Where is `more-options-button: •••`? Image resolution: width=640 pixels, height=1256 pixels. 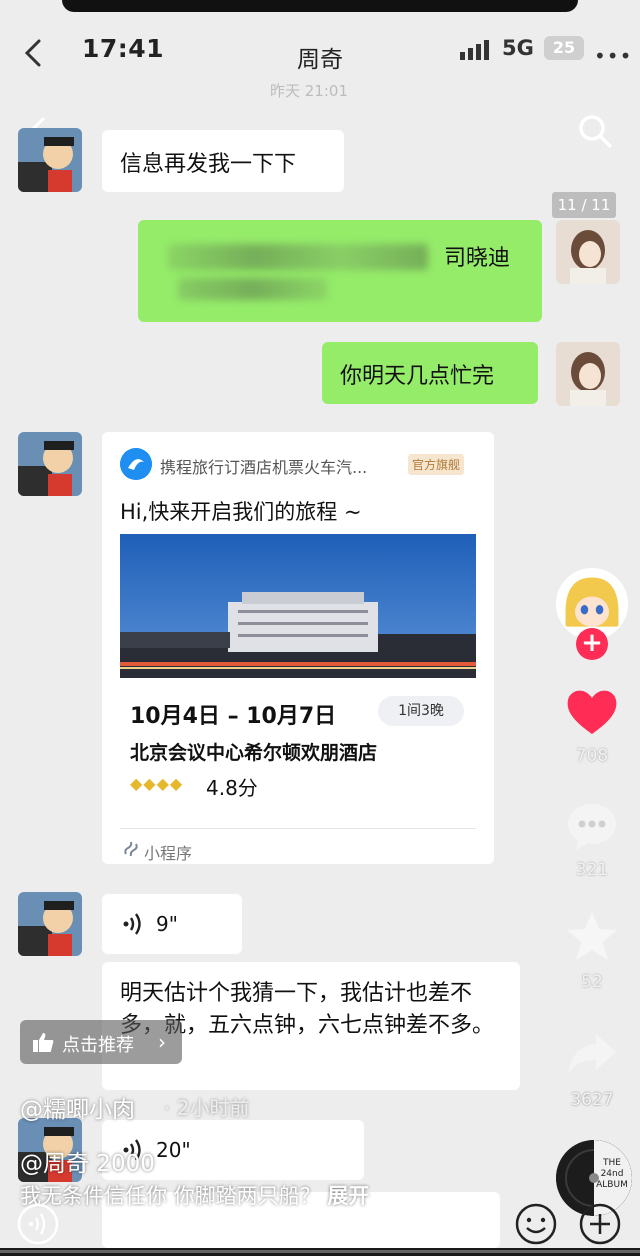 more-options-button: ••• is located at coordinates (613, 56).